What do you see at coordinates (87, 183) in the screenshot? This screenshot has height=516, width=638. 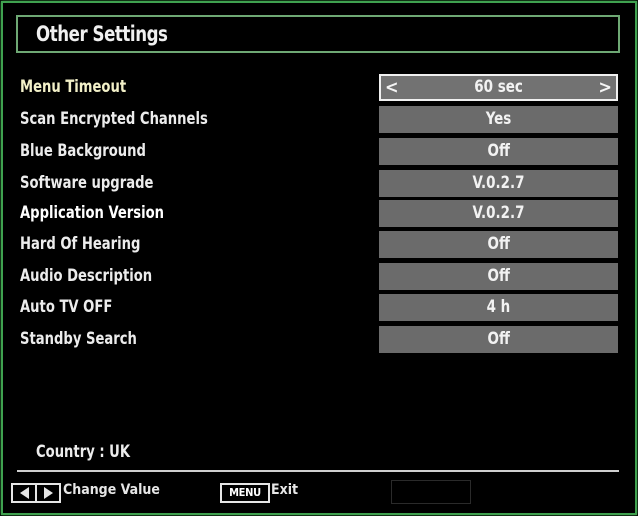 I see `setting-label: Software upgrade` at bounding box center [87, 183].